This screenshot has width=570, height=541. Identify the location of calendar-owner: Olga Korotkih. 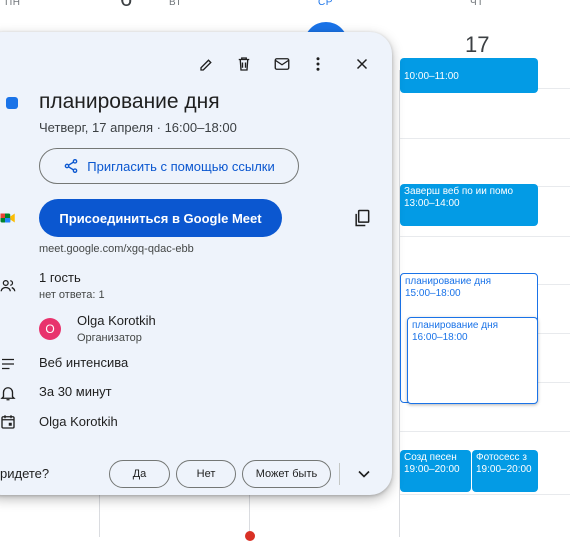
(78, 421).